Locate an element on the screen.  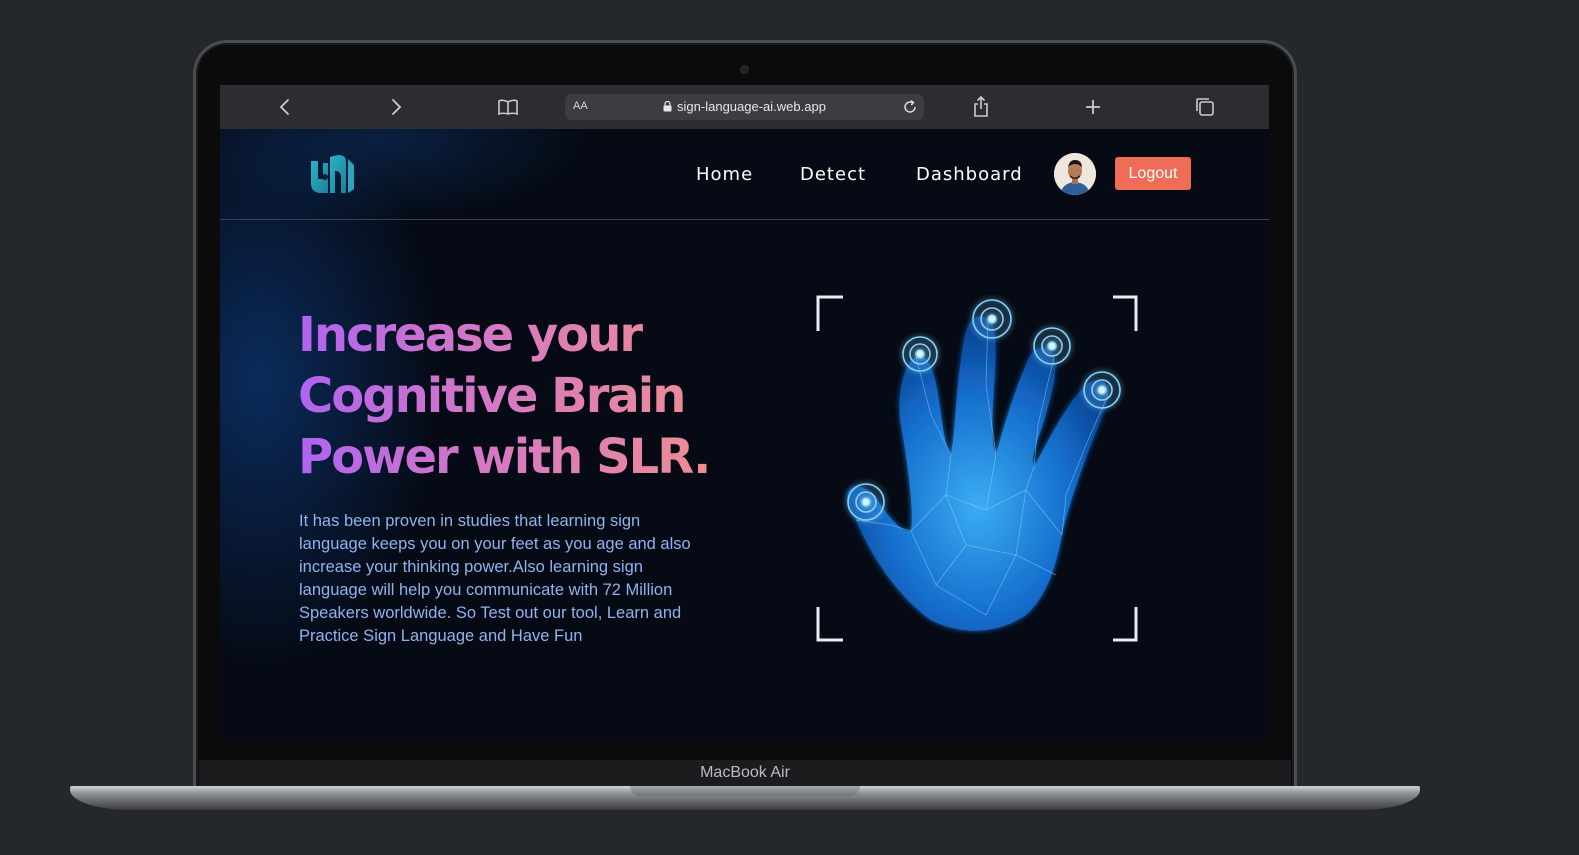
address-bar: AA sign-language-ai.web.app is located at coordinates (744, 107).